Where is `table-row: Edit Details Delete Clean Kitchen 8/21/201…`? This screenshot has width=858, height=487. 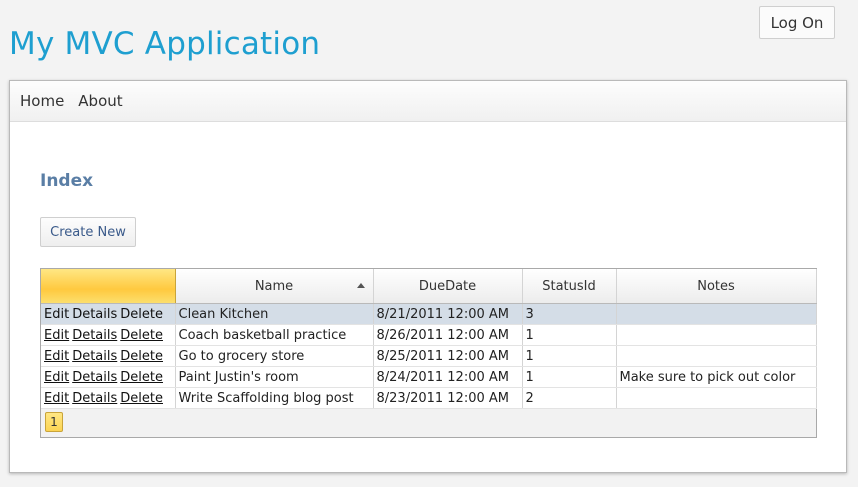
table-row: Edit Details Delete Clean Kitchen 8/21/201… is located at coordinates (429, 314).